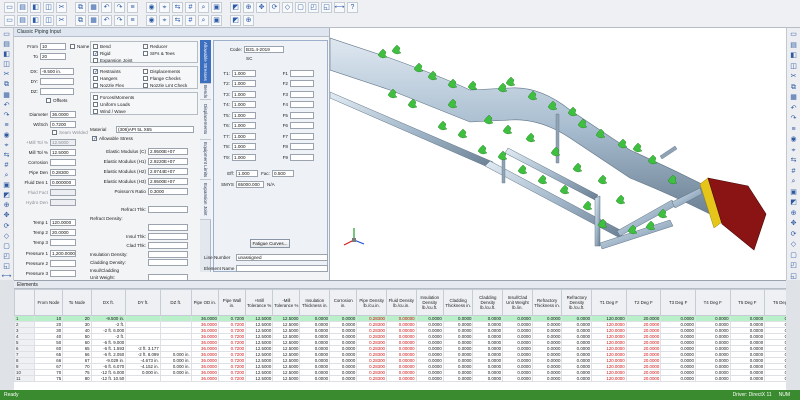 The height and width of the screenshot is (400, 800). What do you see at coordinates (61, 20) in the screenshot?
I see `legend-icon: ✂` at bounding box center [61, 20].